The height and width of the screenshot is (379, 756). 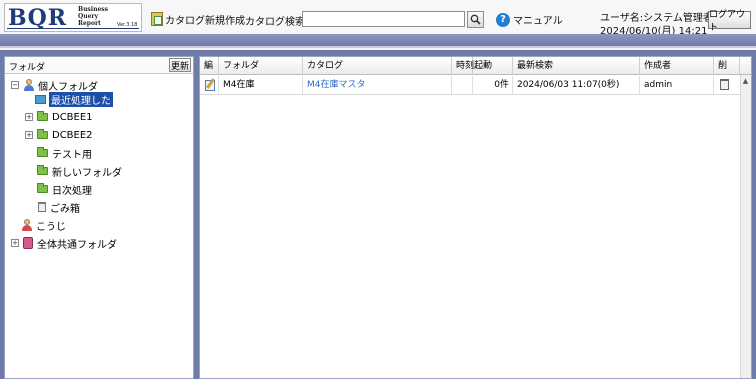 I want to click on search-icon, so click(x=475, y=19).